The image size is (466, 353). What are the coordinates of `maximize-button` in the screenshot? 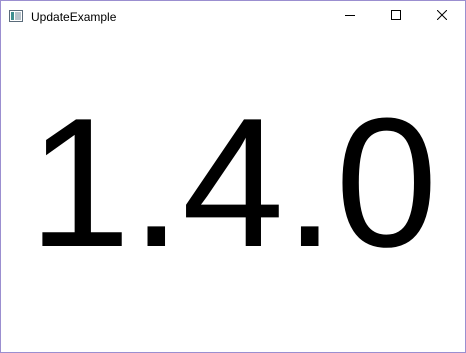 It's located at (396, 16).